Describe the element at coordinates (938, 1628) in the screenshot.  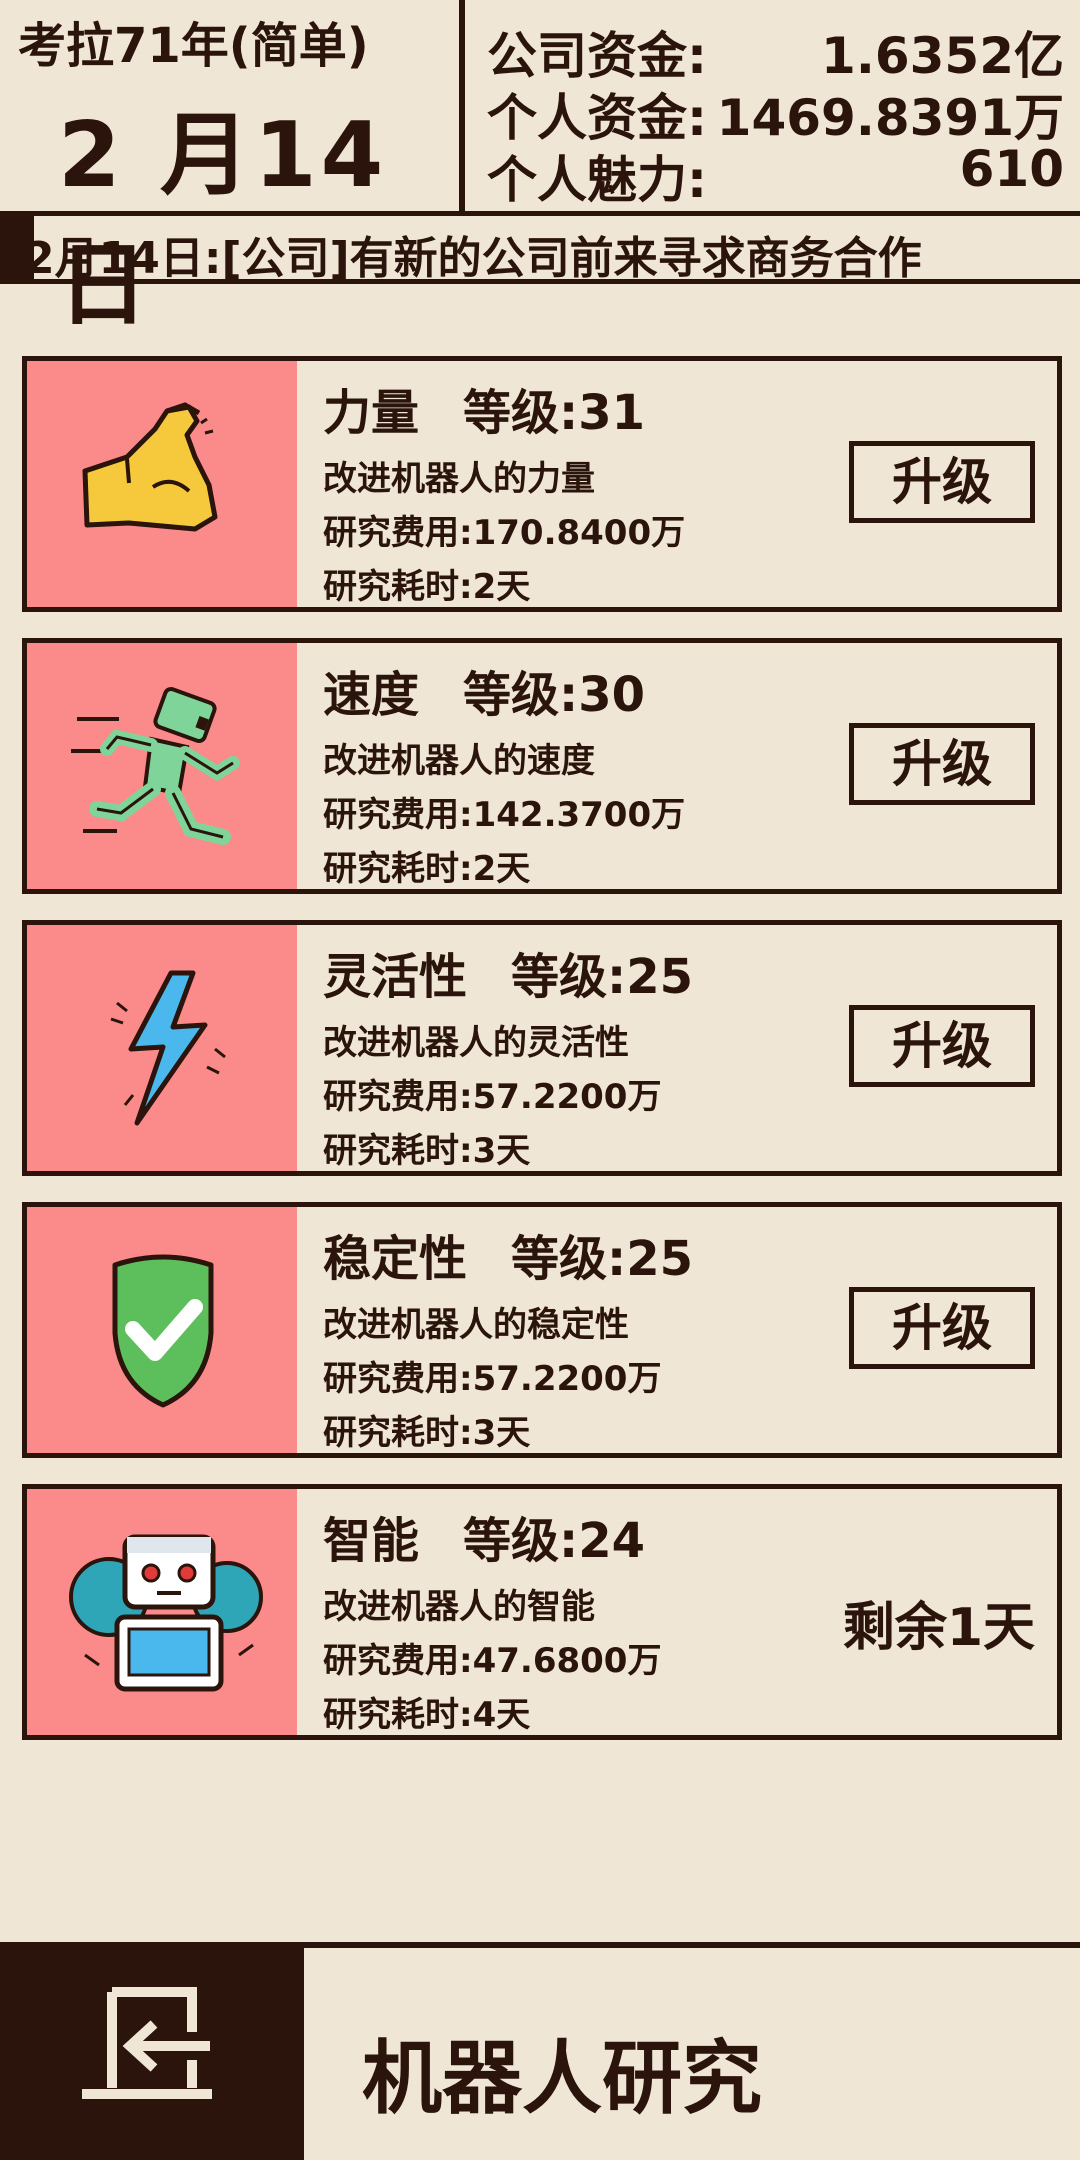
I see `remaining-time: 剩余1天` at that location.